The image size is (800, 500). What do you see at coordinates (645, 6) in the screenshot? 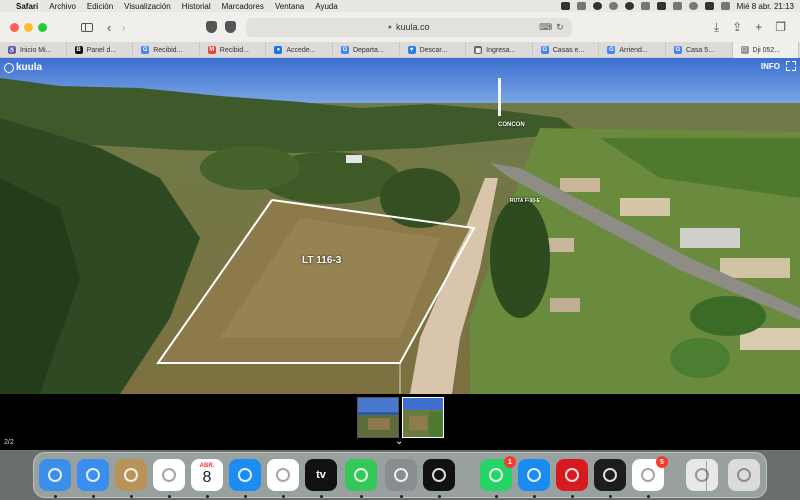
I see `status-dropbox-icon` at bounding box center [645, 6].